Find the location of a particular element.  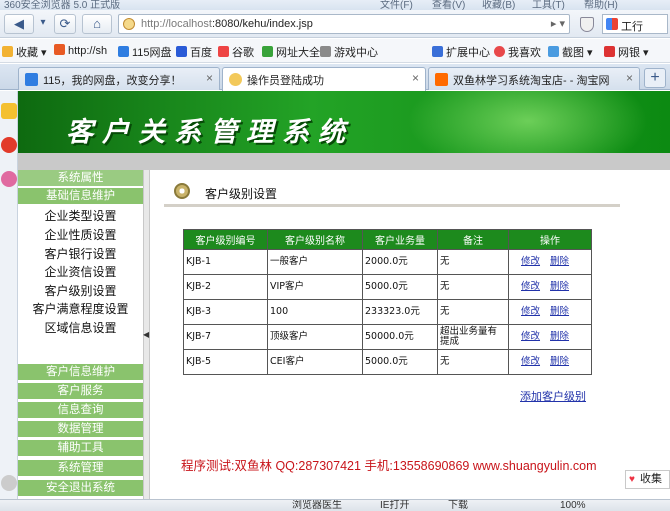

favorite-link-nav: 网址大全 is located at coordinates (291, 52).